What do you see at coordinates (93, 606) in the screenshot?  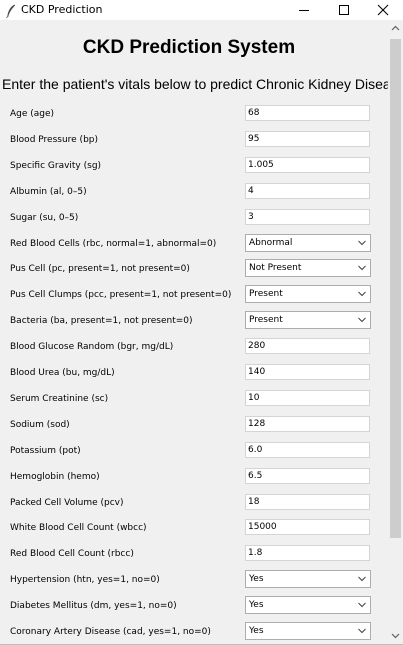 I see `field-label: Diabetes Mellitus (dm, yes=1, no=0)` at bounding box center [93, 606].